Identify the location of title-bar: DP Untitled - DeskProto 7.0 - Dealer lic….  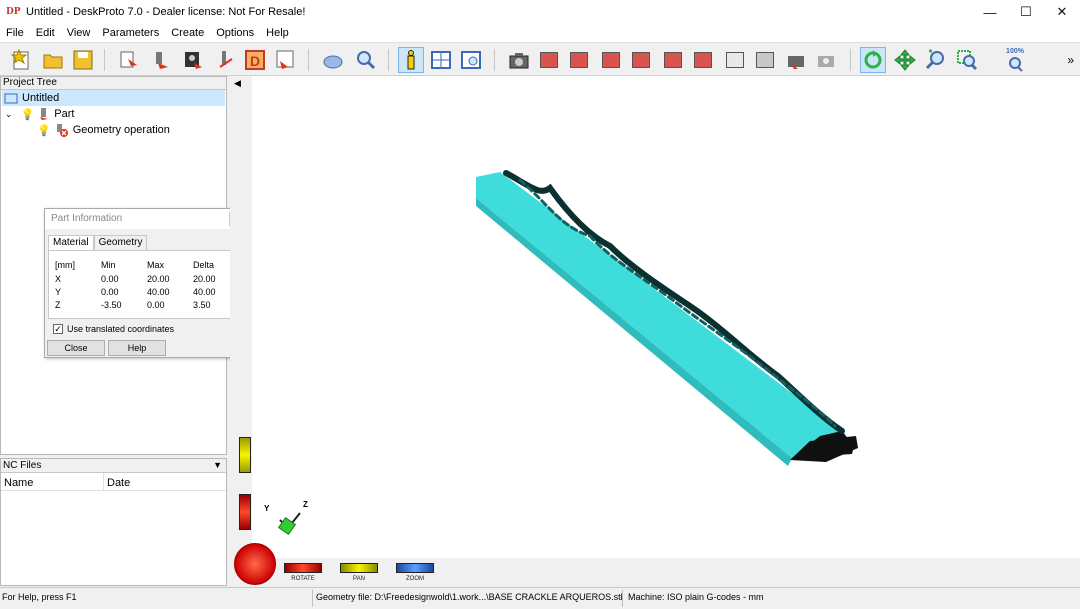
(540, 12).